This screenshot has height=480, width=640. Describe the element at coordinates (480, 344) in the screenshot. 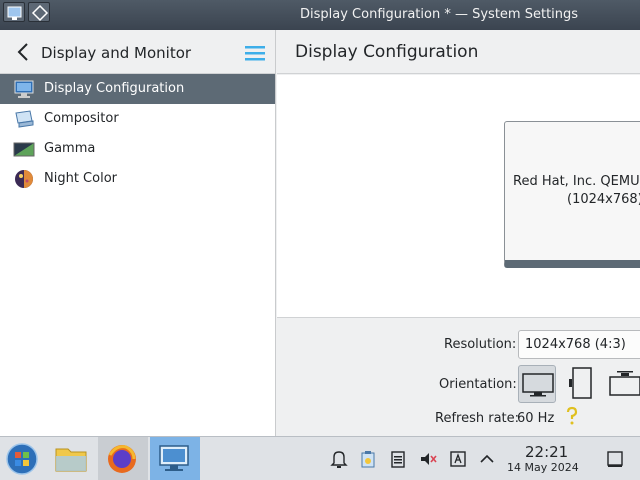

I see `resolution-label: Resolution:` at that location.